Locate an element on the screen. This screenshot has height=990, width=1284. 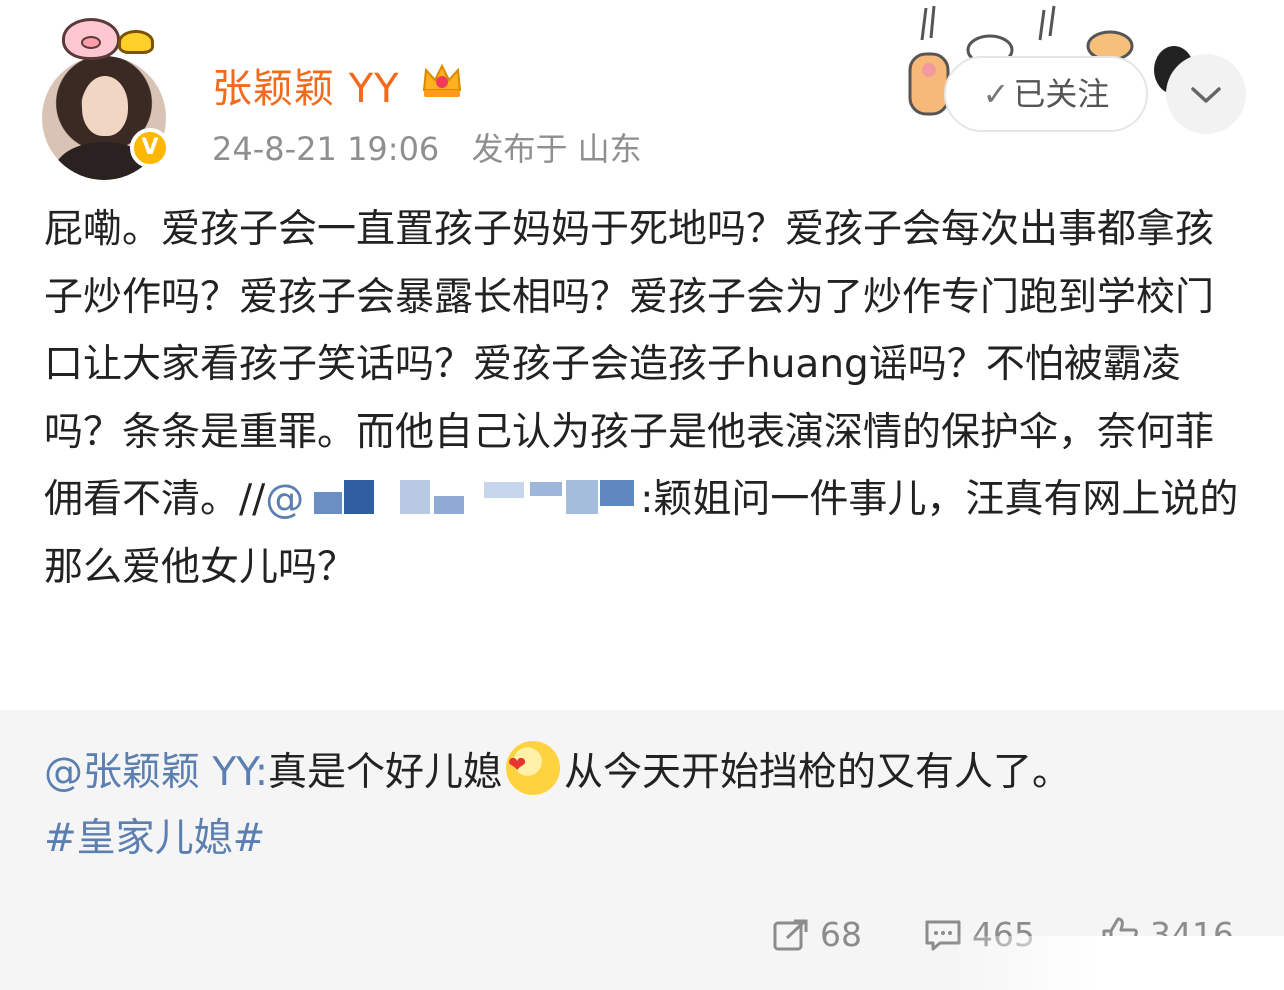
pig-decoration-icon is located at coordinates (91, 39).